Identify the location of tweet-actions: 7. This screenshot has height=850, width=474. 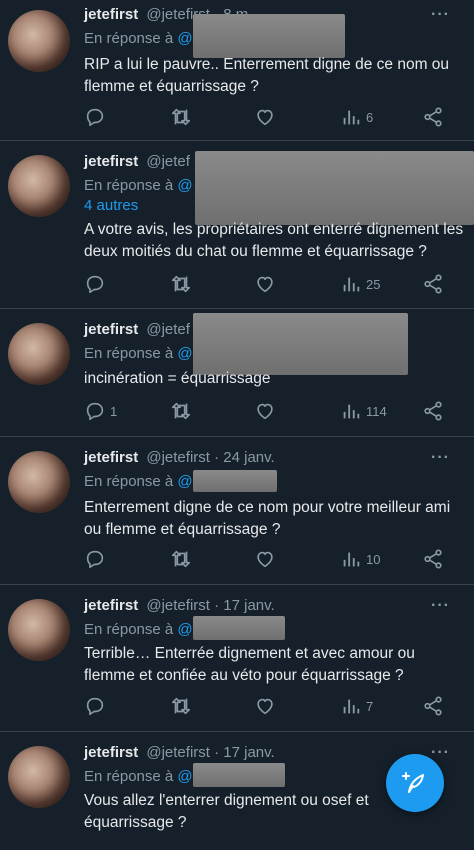
(269, 707).